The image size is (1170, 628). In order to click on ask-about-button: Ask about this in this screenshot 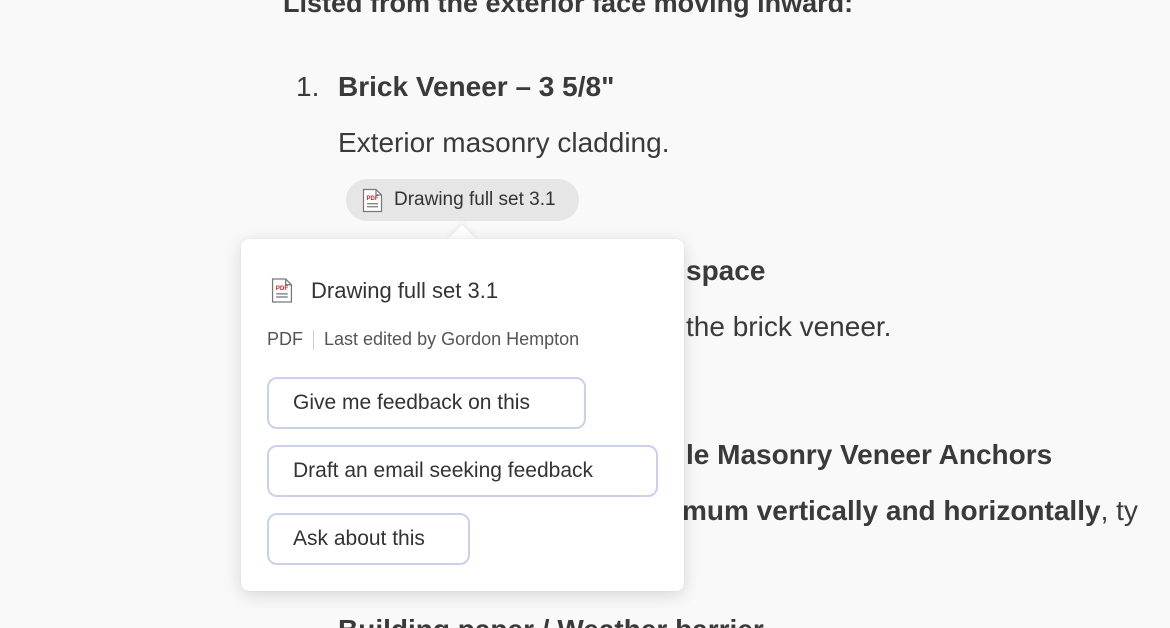, I will do `click(368, 539)`.